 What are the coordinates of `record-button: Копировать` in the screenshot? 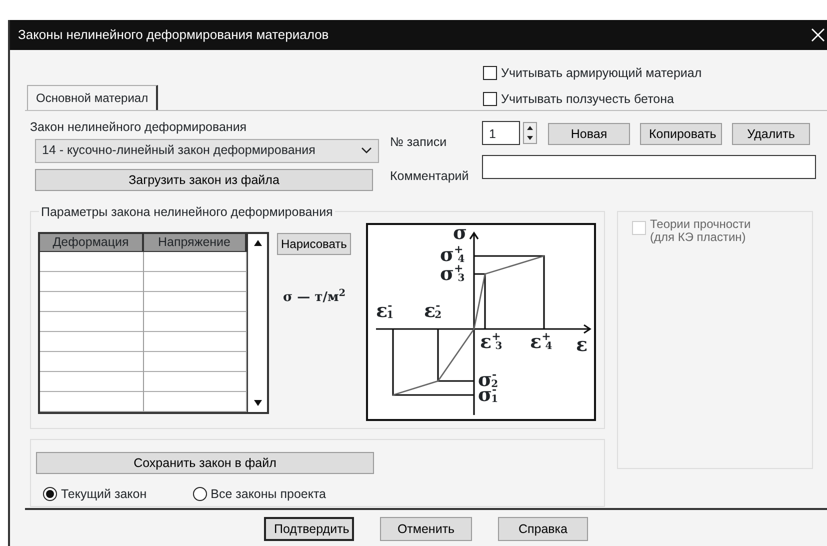 It's located at (681, 133).